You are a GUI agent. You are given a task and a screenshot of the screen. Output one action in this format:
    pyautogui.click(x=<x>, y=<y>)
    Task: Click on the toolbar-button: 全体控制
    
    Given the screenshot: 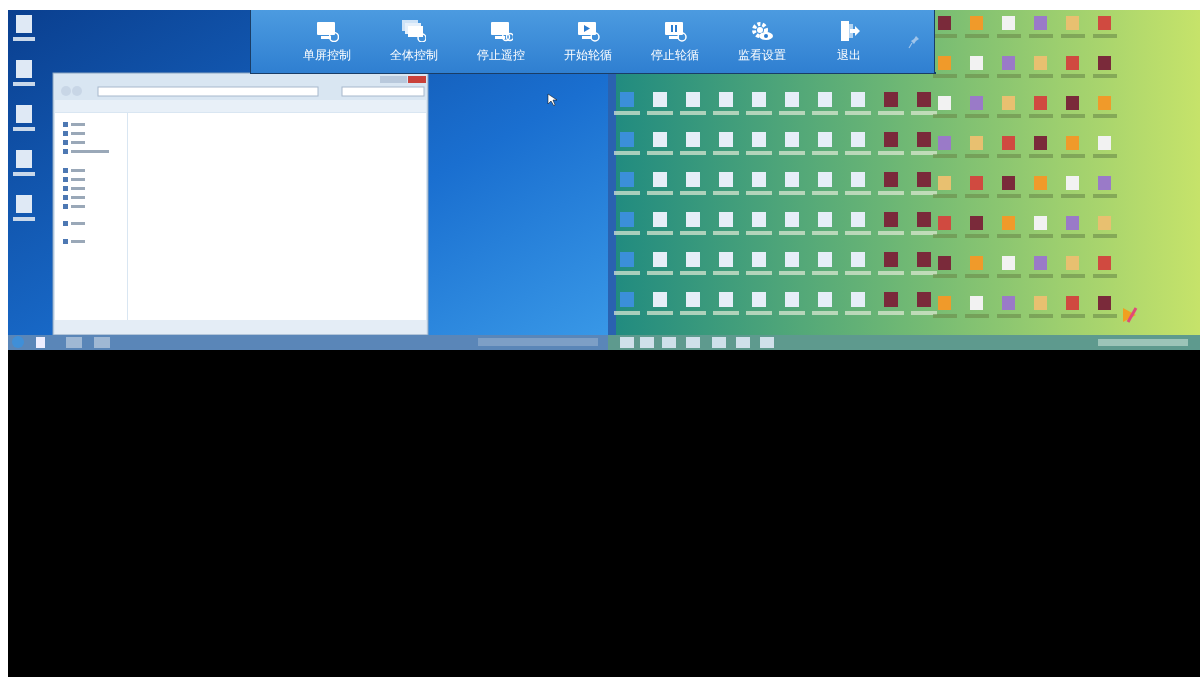 What is the action you would take?
    pyautogui.click(x=414, y=41)
    